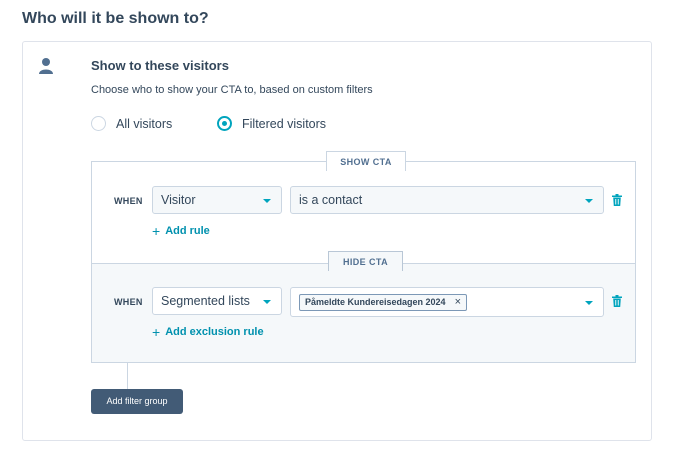 The image size is (678, 459). I want to click on condition-value: is a contact, so click(331, 200).